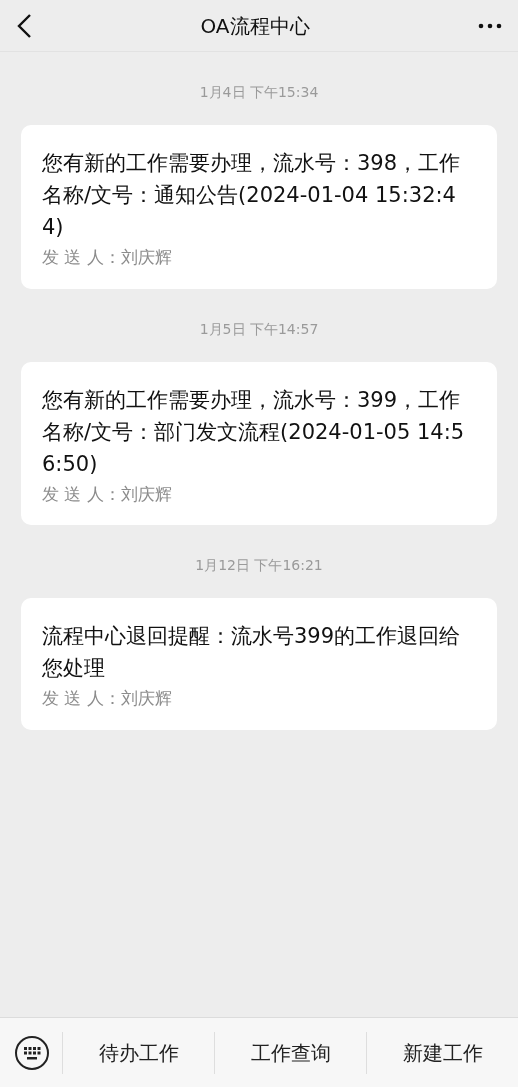 The width and height of the screenshot is (518, 1087). Describe the element at coordinates (24, 25) in the screenshot. I see `back-icon` at that location.